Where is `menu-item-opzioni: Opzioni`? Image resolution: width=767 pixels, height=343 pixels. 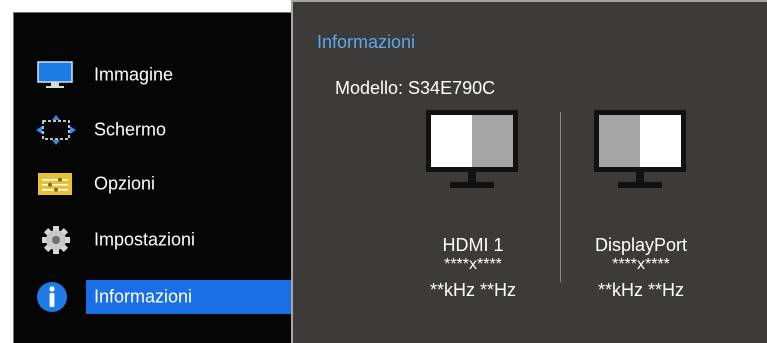
menu-item-opzioni: Opzioni is located at coordinates (152, 184).